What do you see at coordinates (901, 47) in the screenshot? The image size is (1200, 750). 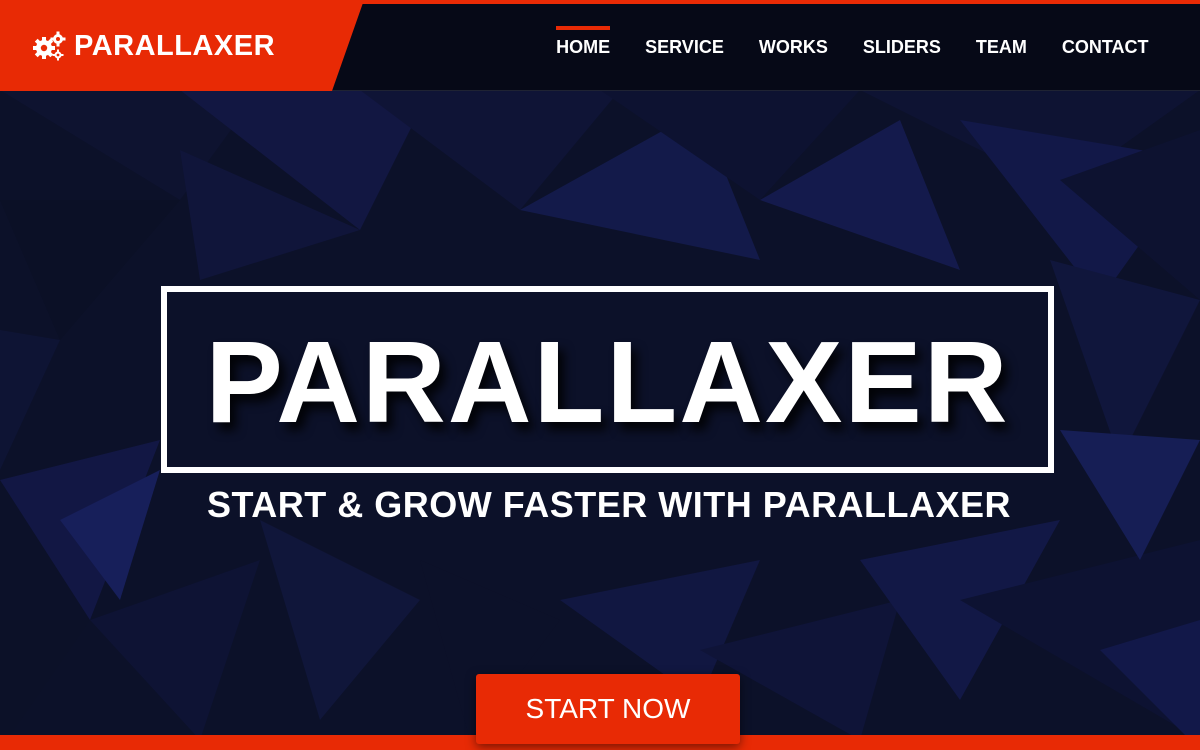 I see `nav-item-sliders: SLIDERS` at bounding box center [901, 47].